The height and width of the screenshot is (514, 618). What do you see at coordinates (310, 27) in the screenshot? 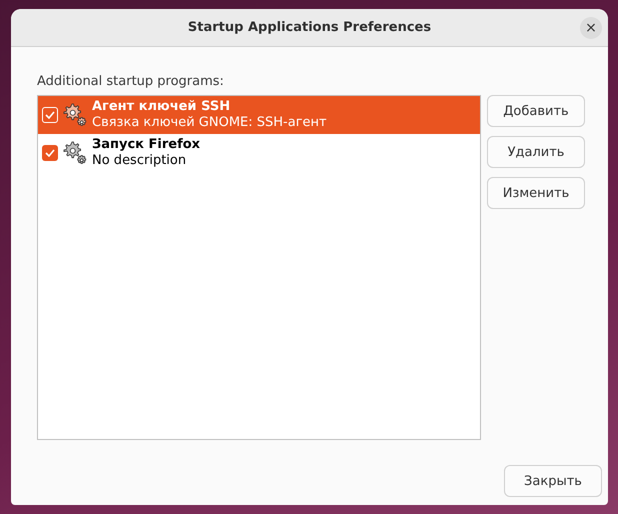
I see `window-title: Startup Applications Preferences` at bounding box center [310, 27].